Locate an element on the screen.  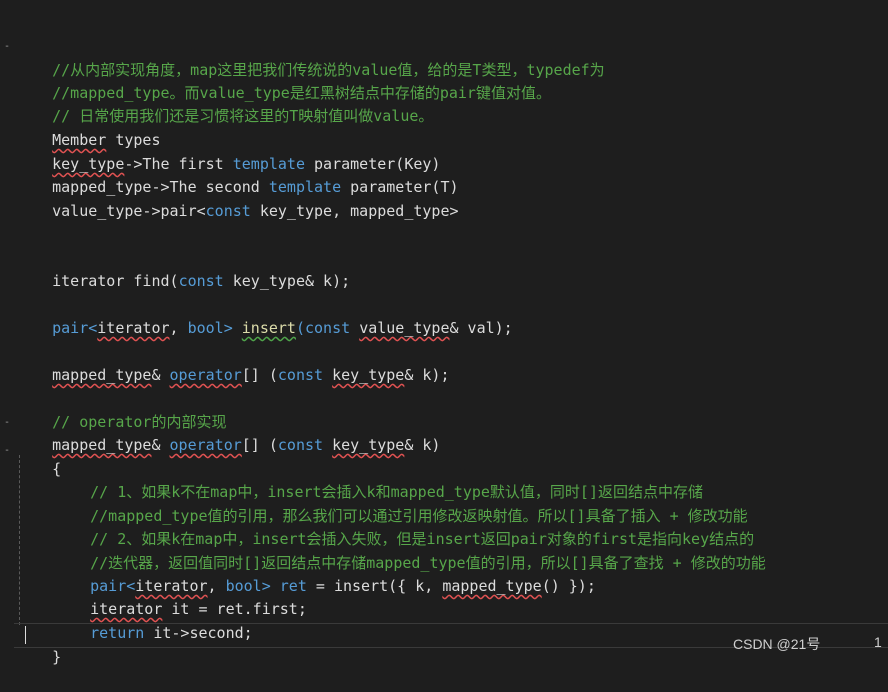
text-token: , is located at coordinates (178, 328).